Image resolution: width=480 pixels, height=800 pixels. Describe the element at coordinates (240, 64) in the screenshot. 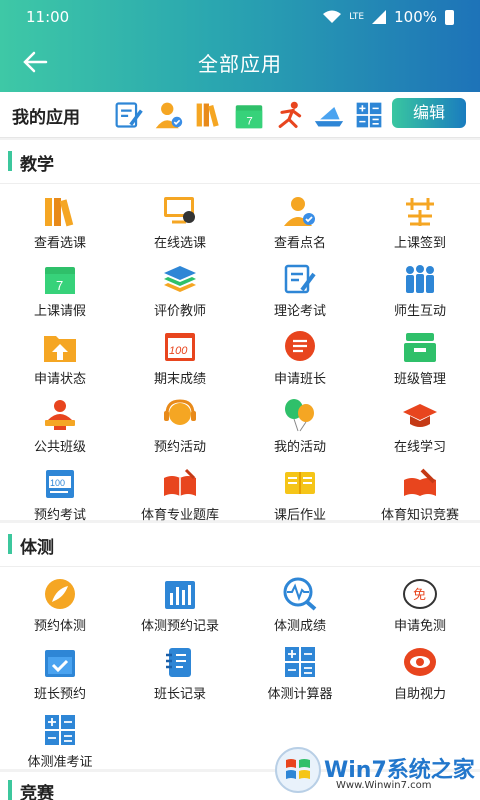

I see `page-title: 全部应用` at that location.